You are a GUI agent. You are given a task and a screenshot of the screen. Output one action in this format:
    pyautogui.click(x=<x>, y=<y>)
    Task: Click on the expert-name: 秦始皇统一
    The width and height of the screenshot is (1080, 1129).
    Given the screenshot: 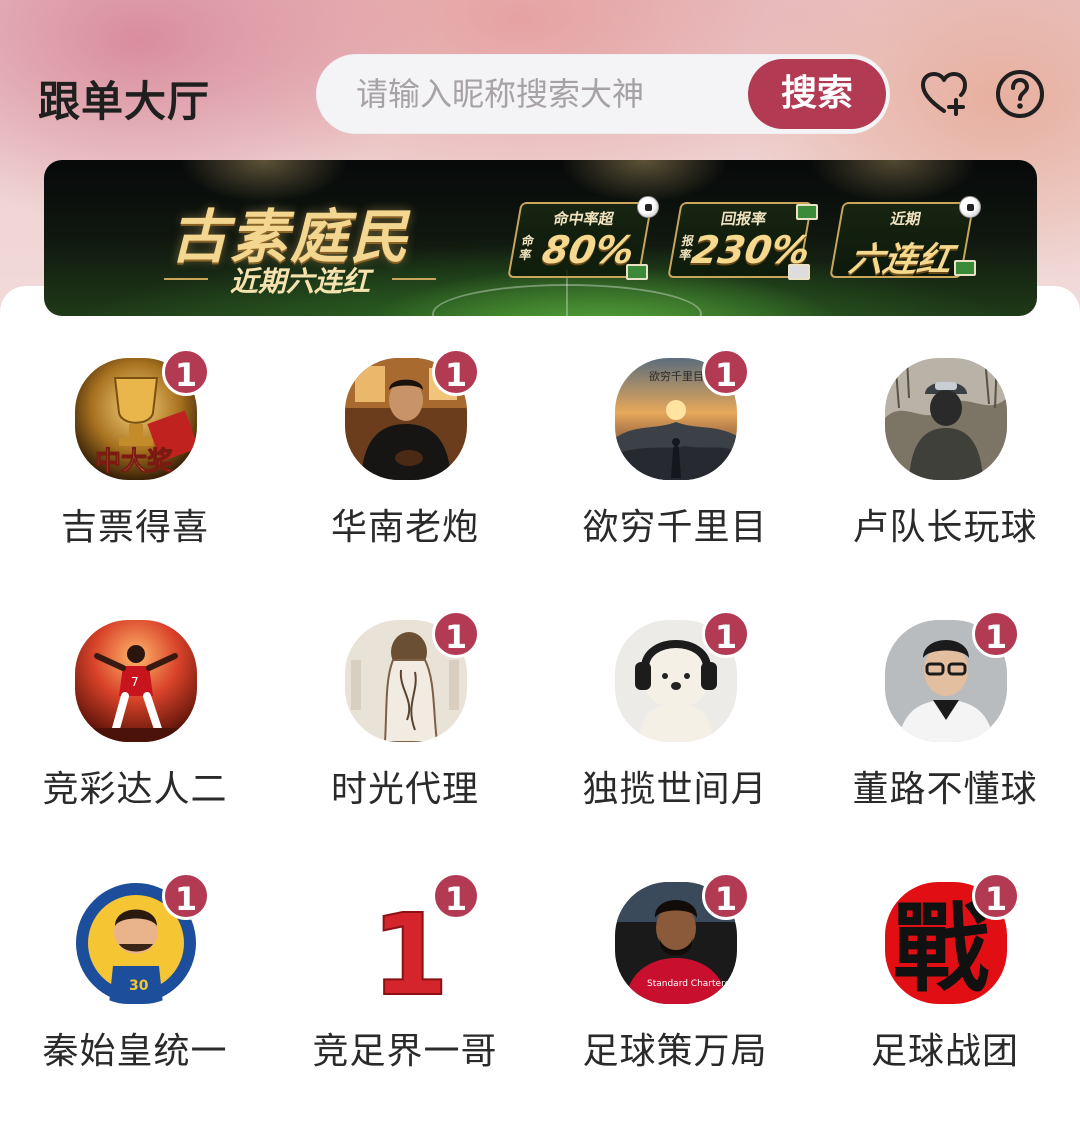 What is the action you would take?
    pyautogui.click(x=135, y=1051)
    